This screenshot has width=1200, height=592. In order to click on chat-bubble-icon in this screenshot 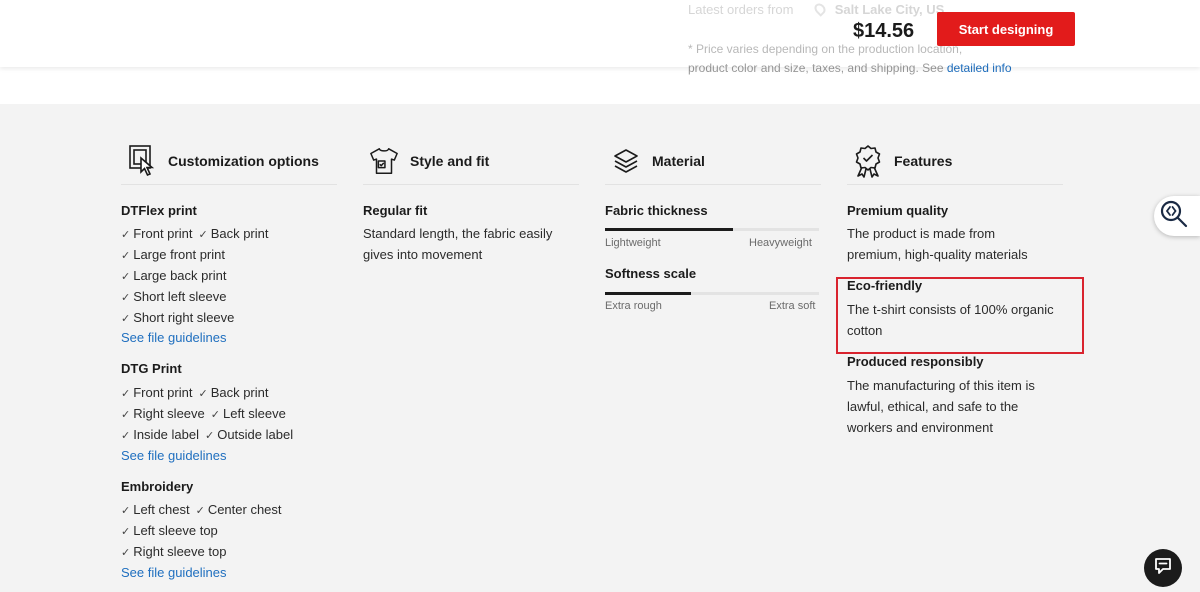, I will do `click(1163, 568)`.